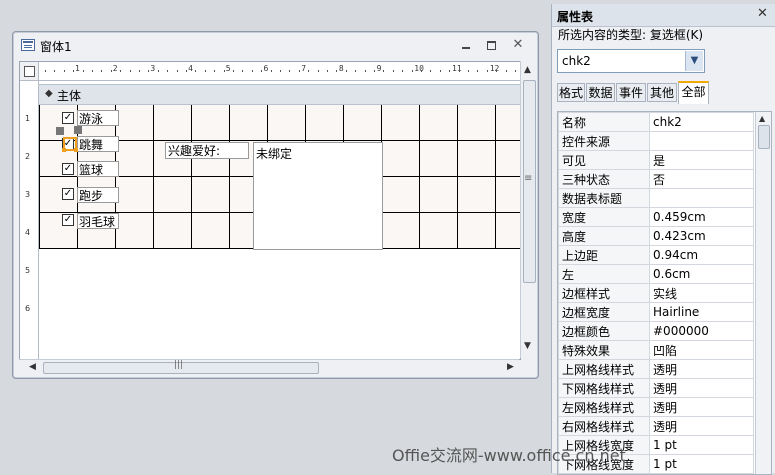  What do you see at coordinates (763, 293) in the screenshot?
I see `property-scrollbar: ▲` at bounding box center [763, 293].